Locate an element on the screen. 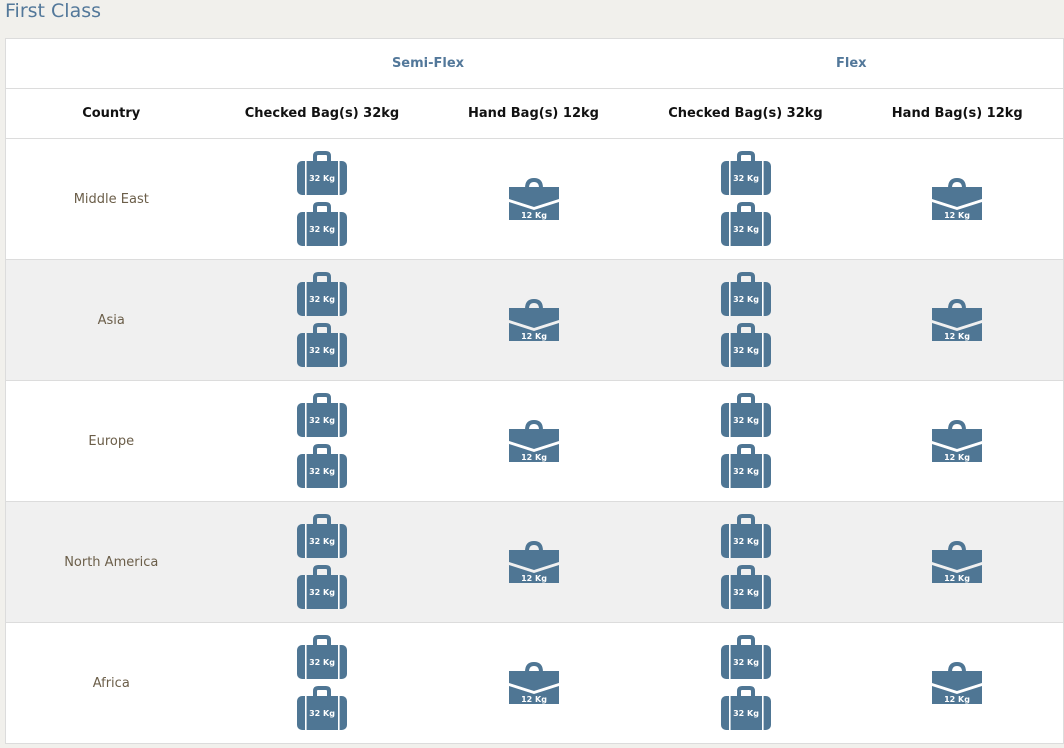 This screenshot has height=748, width=1064. fare-header-empty is located at coordinates (111, 63).